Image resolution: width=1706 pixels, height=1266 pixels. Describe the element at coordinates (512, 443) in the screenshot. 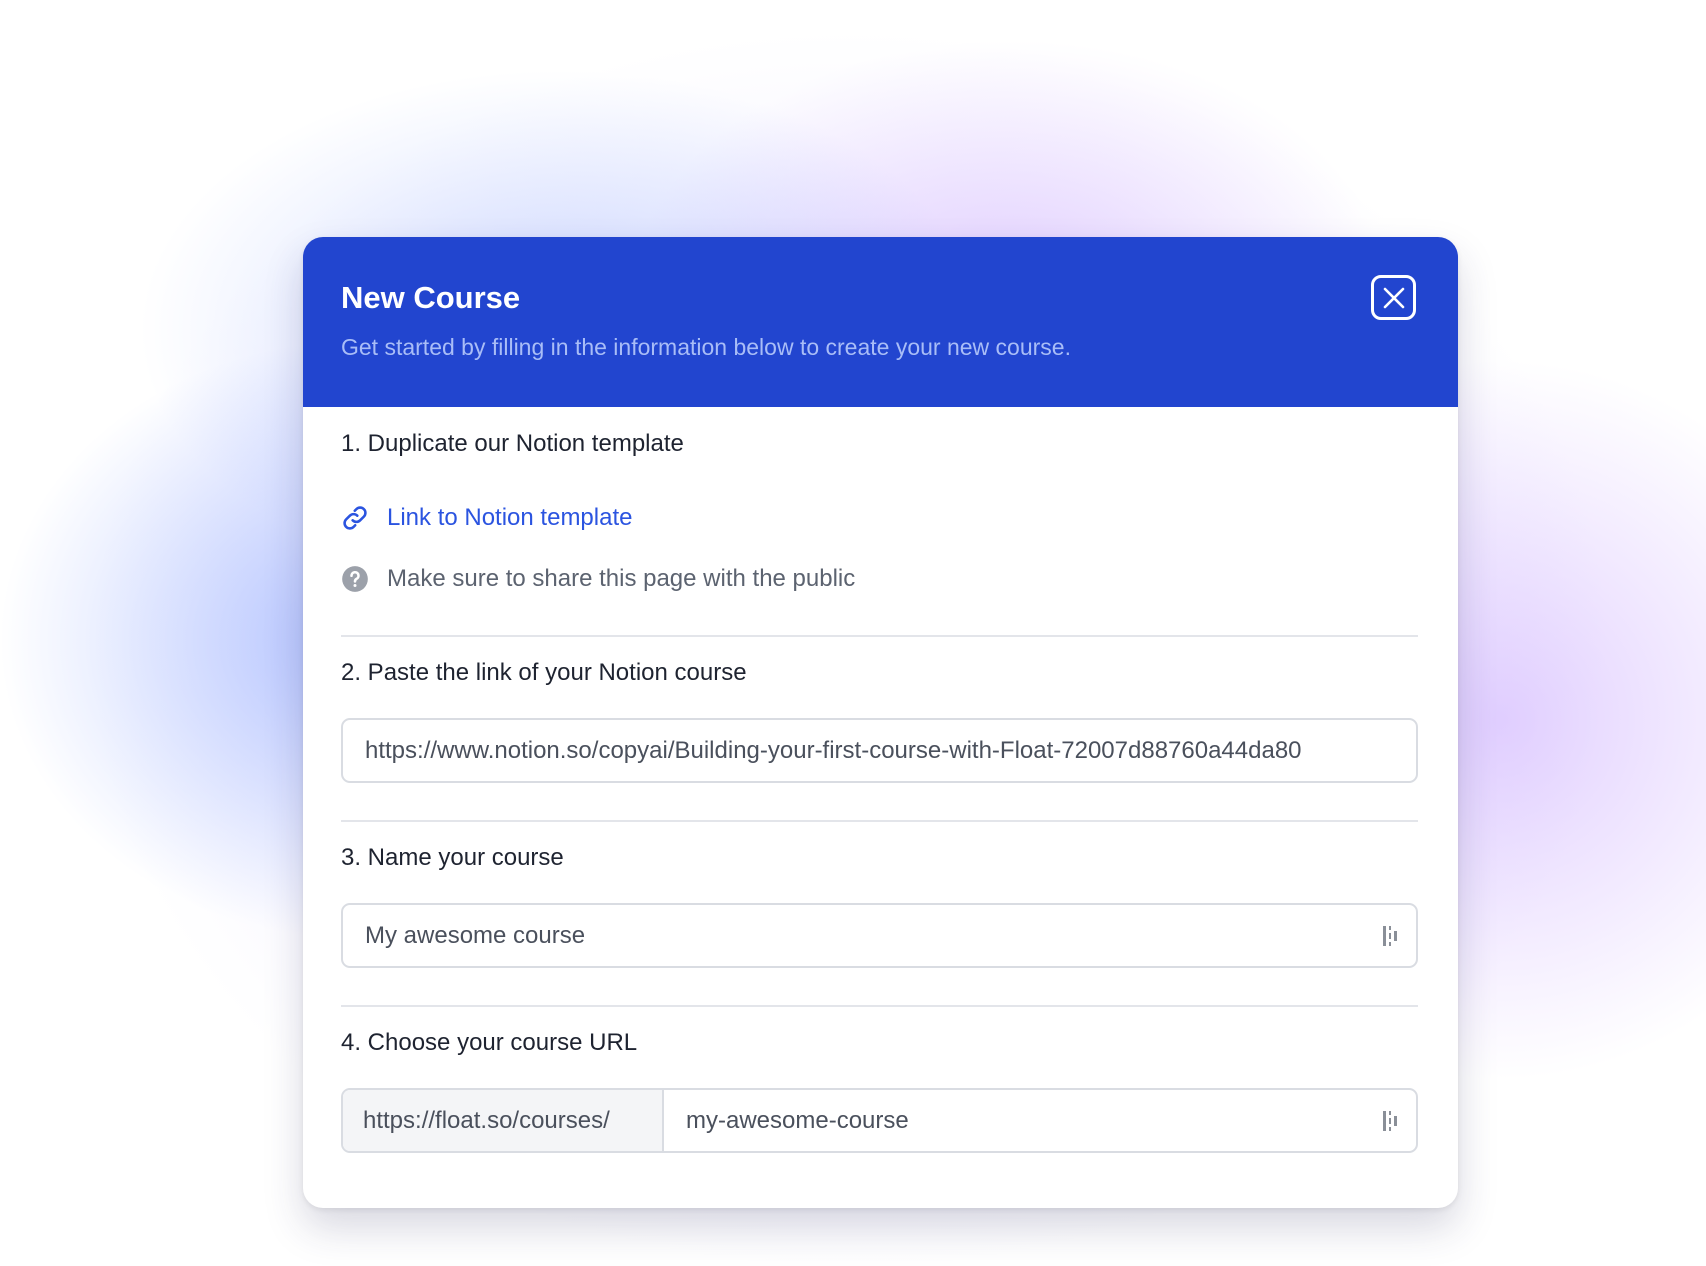

I see `step-1-label: 1. Duplicate our Notion template` at that location.